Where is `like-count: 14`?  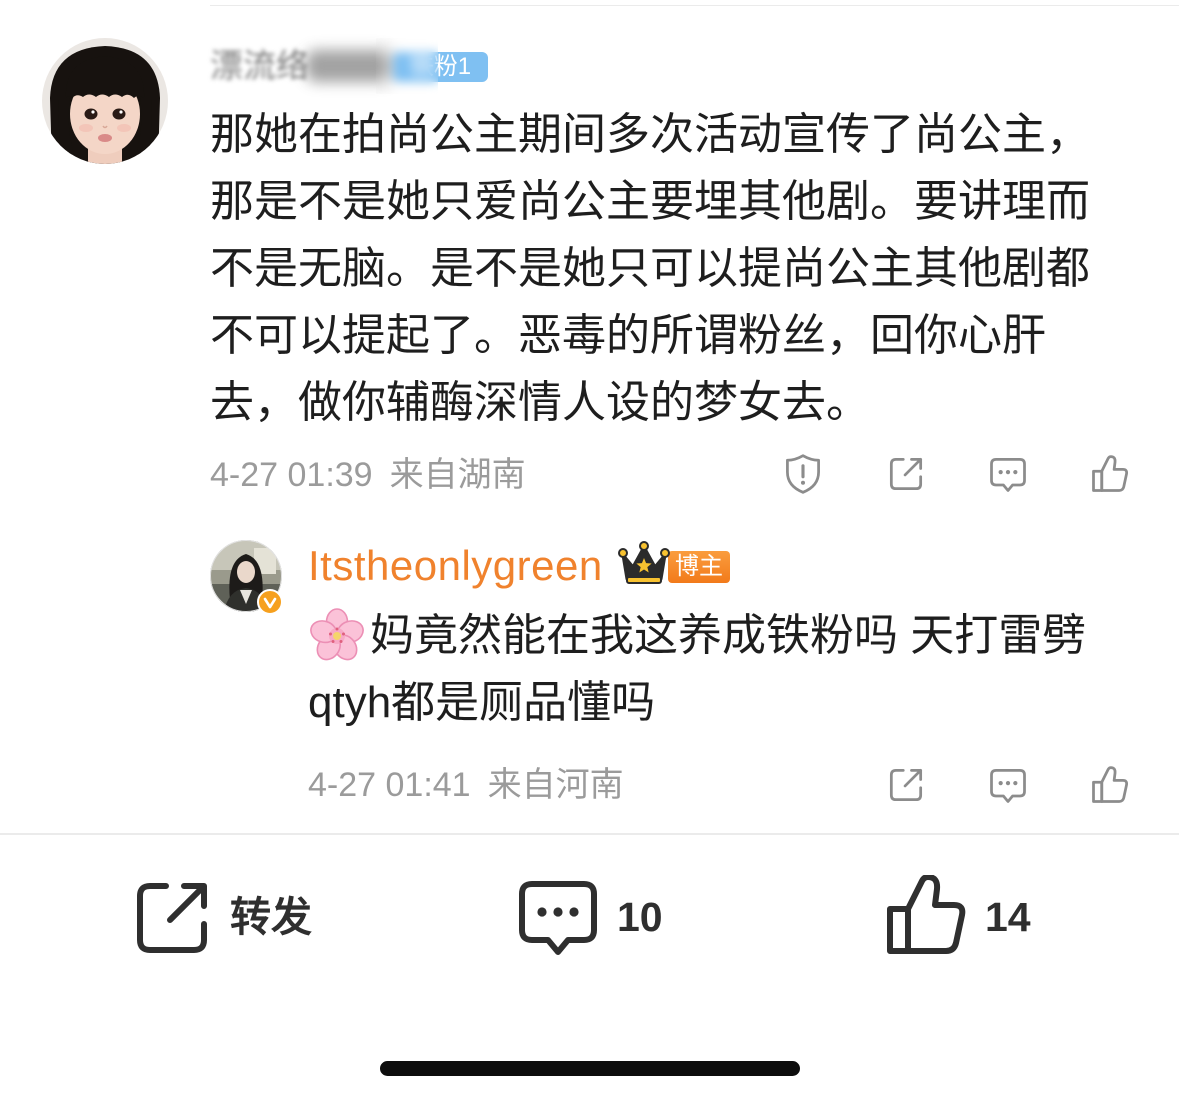
like-count: 14 is located at coordinates (1008, 917).